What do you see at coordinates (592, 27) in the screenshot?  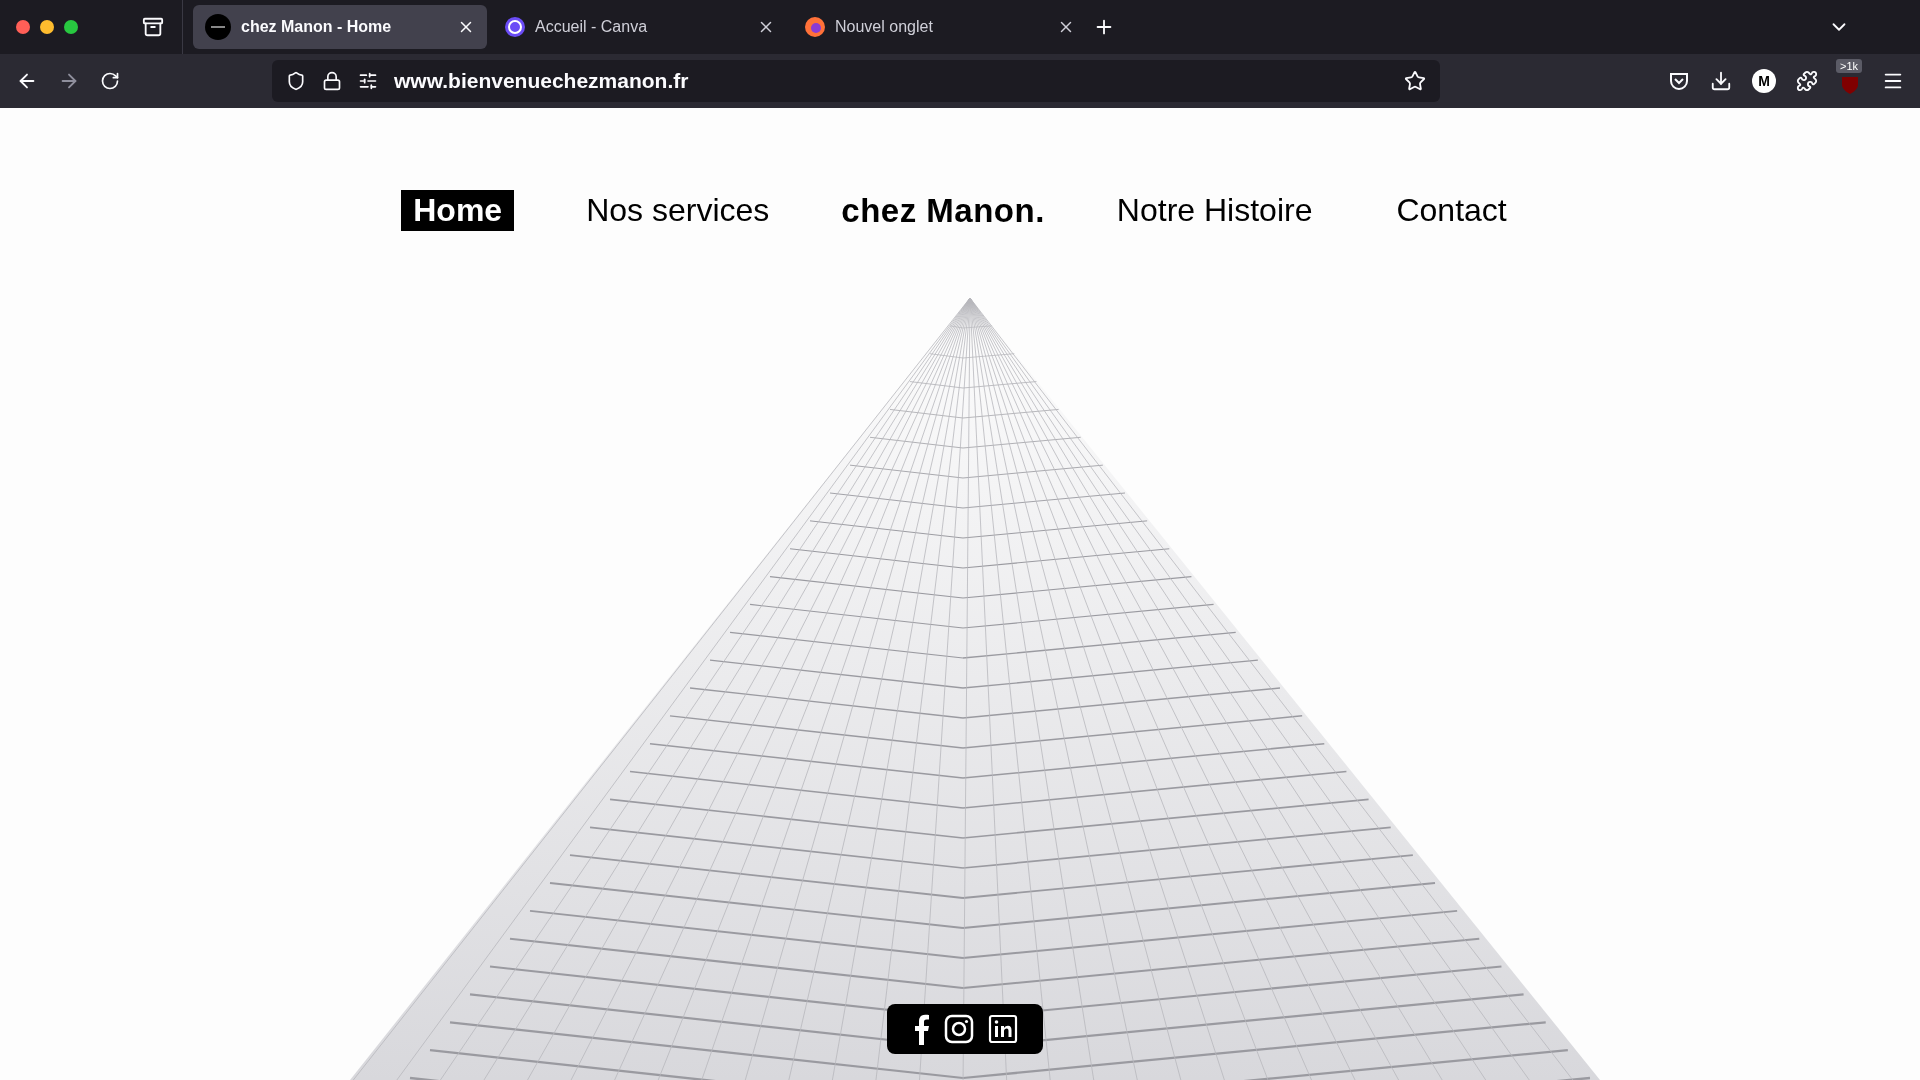 I see `tab-title: Accueil - Canva` at bounding box center [592, 27].